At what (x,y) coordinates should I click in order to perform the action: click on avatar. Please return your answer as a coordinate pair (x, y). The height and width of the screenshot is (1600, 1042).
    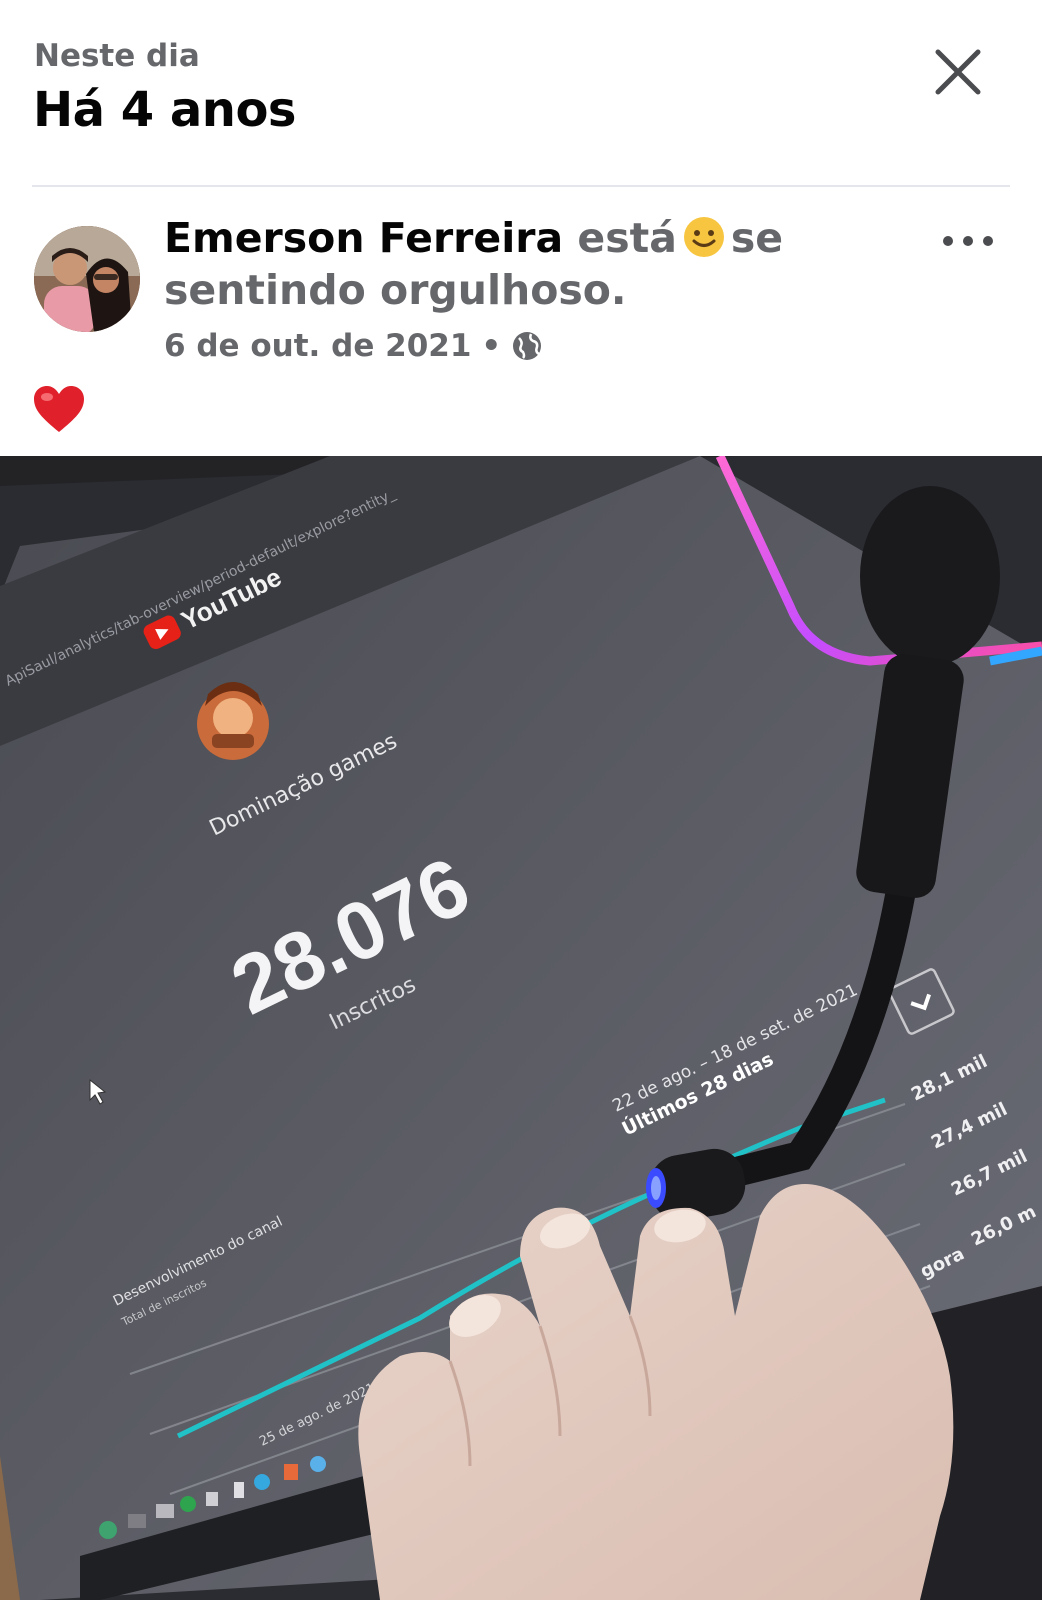
    Looking at the image, I should click on (87, 279).